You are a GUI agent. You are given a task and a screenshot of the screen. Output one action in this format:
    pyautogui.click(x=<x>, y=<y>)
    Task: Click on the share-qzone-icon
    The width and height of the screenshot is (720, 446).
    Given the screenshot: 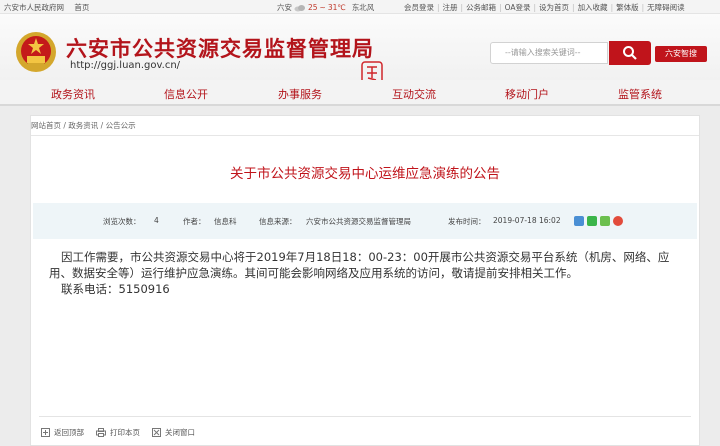 What is the action you would take?
    pyautogui.click(x=579, y=221)
    